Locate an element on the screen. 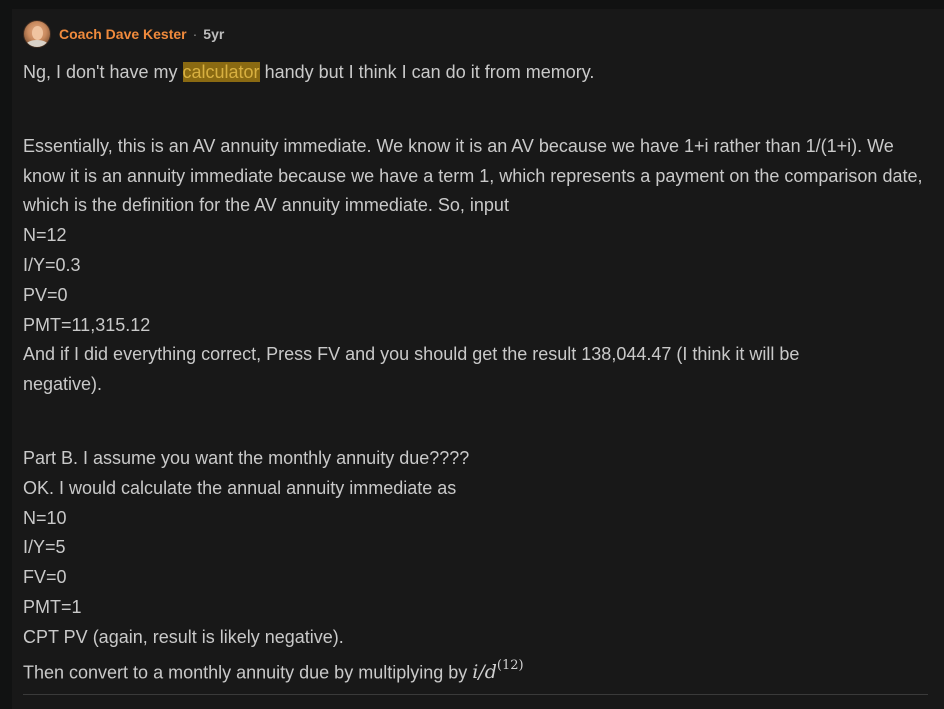  input-line: N=12 is located at coordinates (45, 235).